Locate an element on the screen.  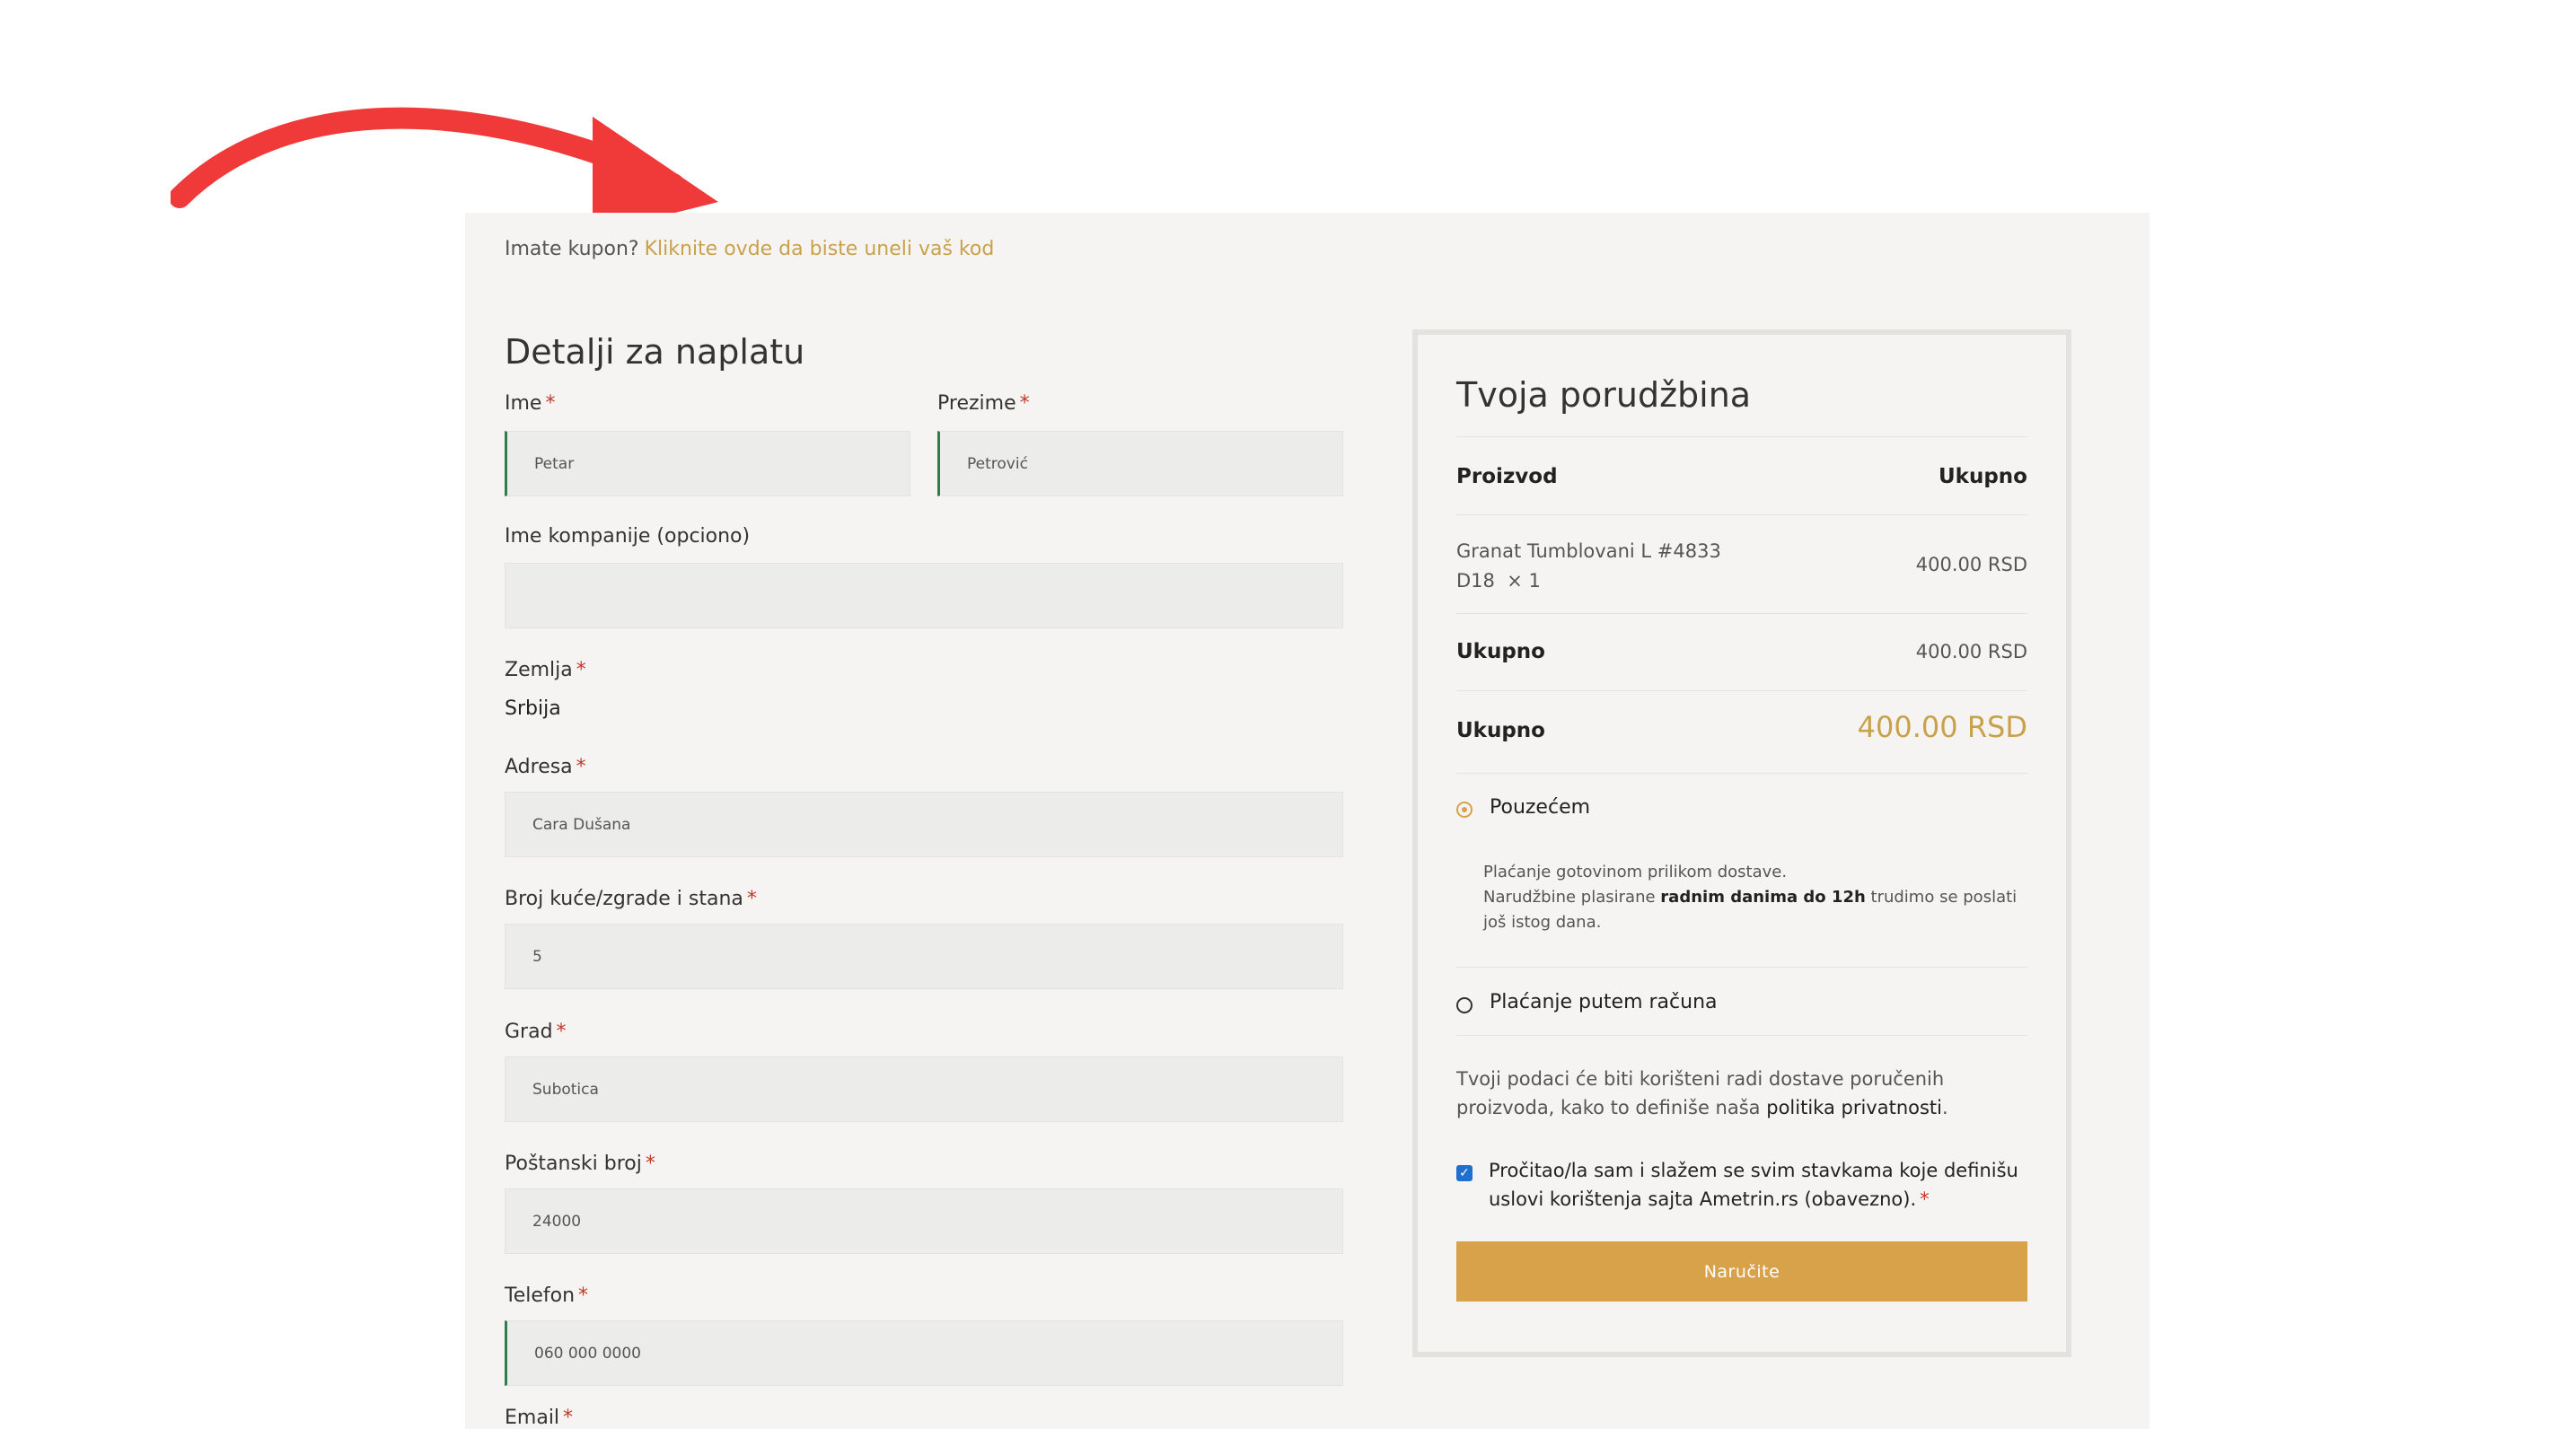
order-item: Granat Tumblovani L #4833 D18 × 1 is located at coordinates (1588, 566).